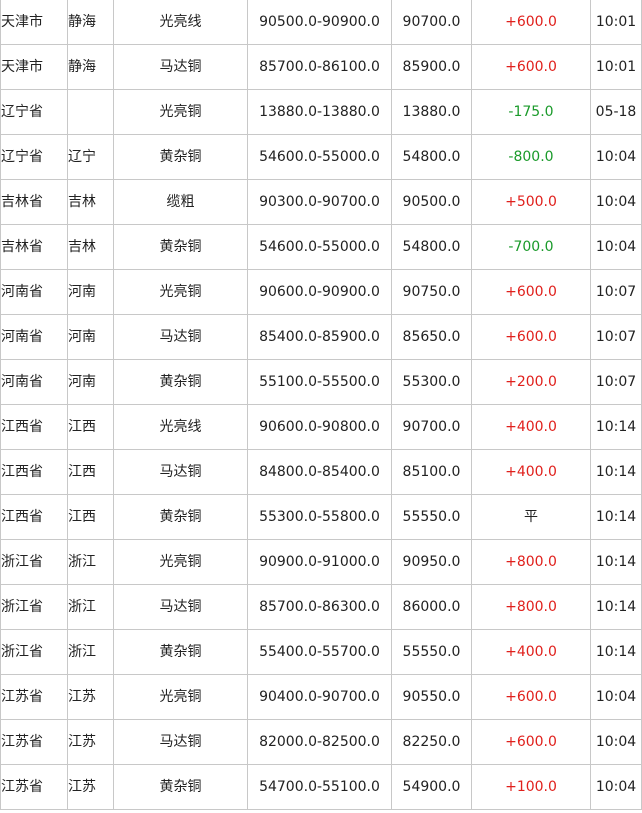  I want to click on price-change-cell: +100.0, so click(531, 787).